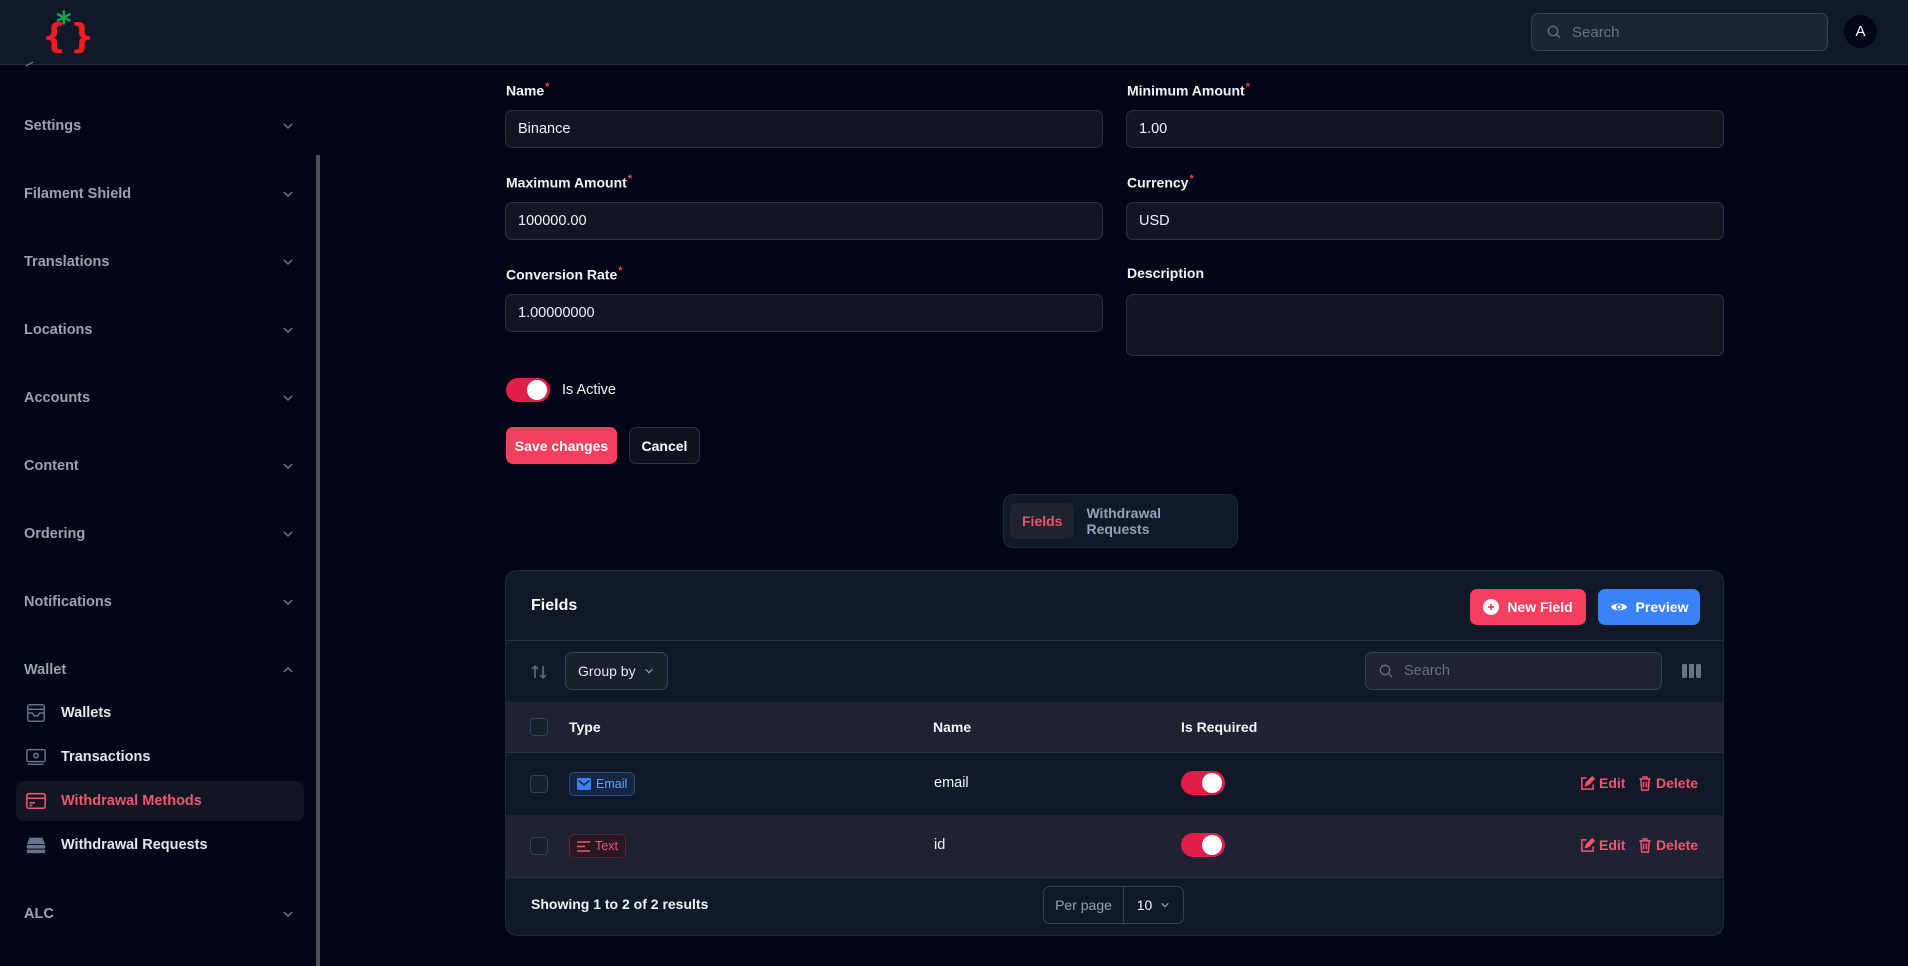  What do you see at coordinates (159, 670) in the screenshot?
I see `sidebar-group-wallet: Wallet` at bounding box center [159, 670].